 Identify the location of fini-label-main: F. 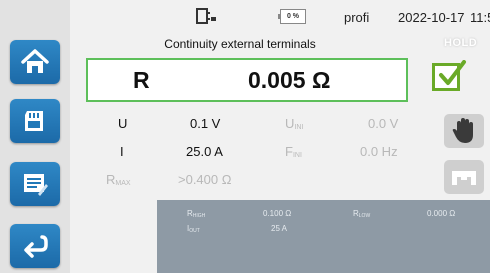
(289, 151).